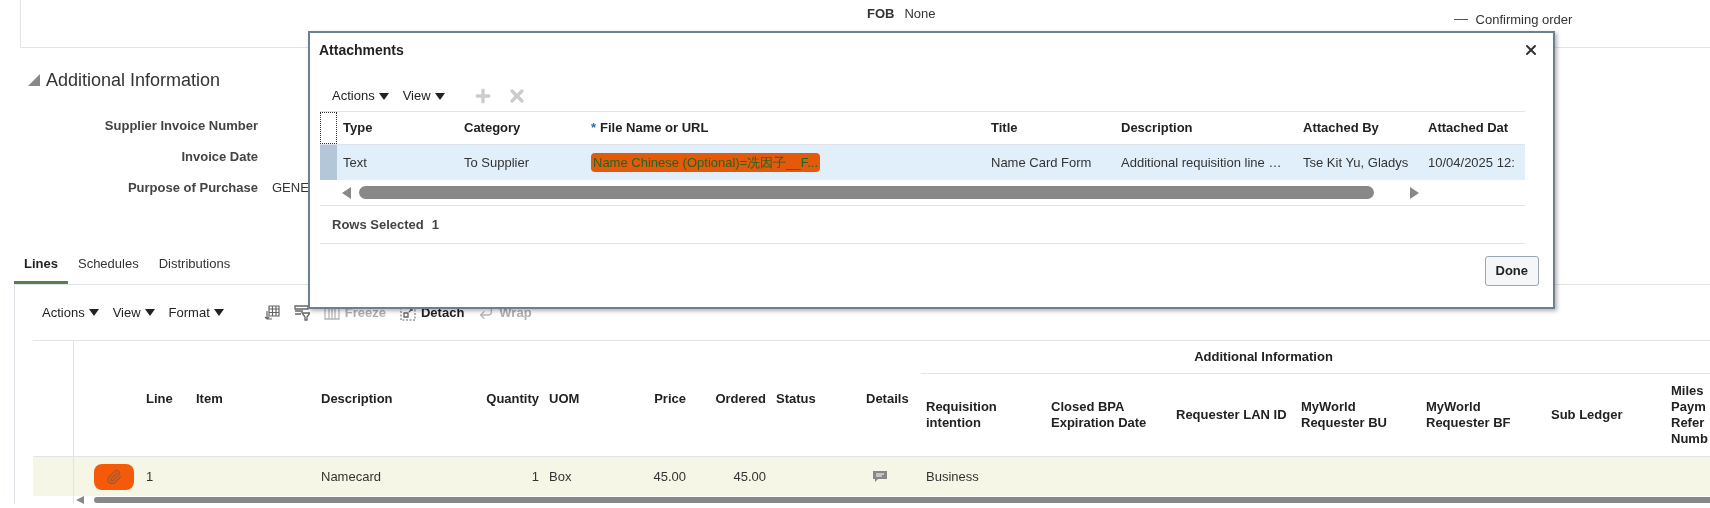  I want to click on column-header: Price, so click(670, 398).